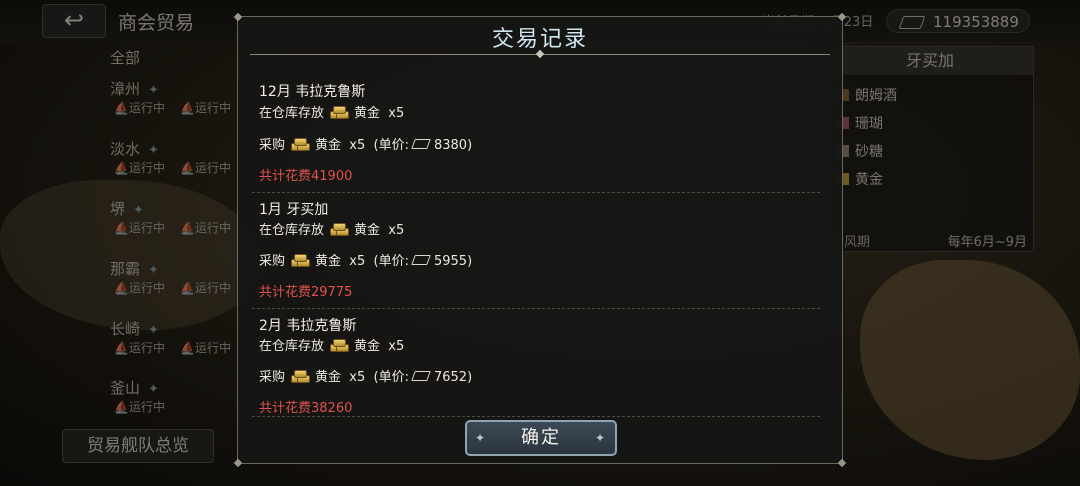 The image size is (1080, 486). I want to click on record-total: 共计花费38260, so click(306, 408).